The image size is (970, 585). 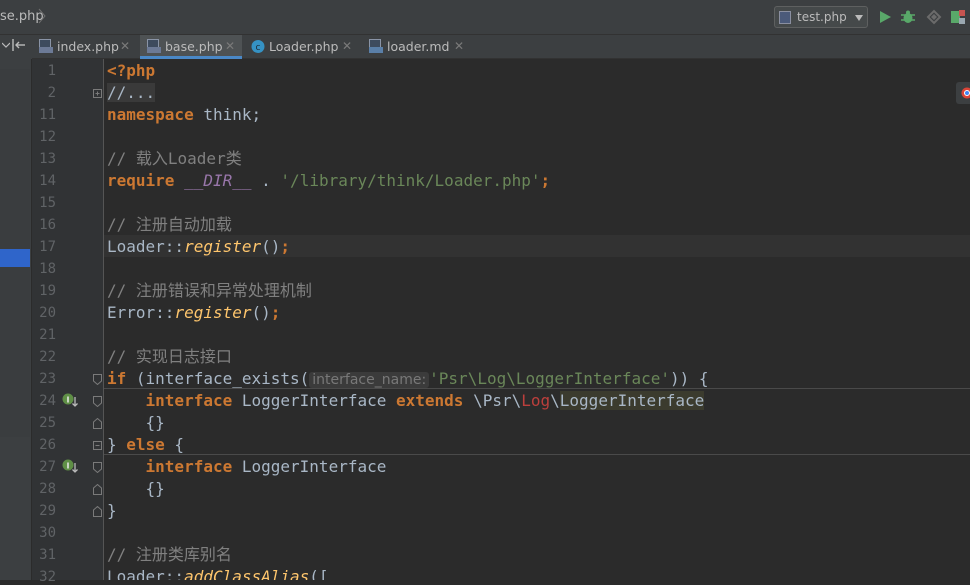 I want to click on code-token: (), so click(x=261, y=312).